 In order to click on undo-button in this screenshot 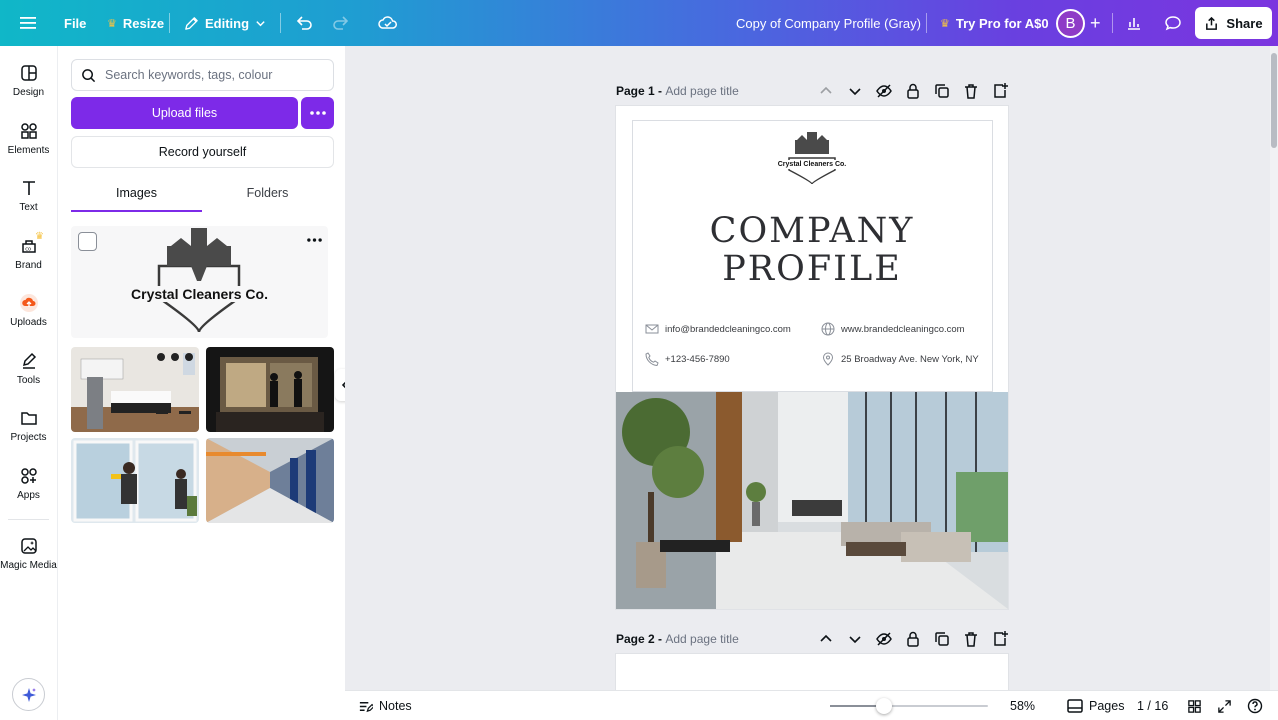, I will do `click(304, 23)`.